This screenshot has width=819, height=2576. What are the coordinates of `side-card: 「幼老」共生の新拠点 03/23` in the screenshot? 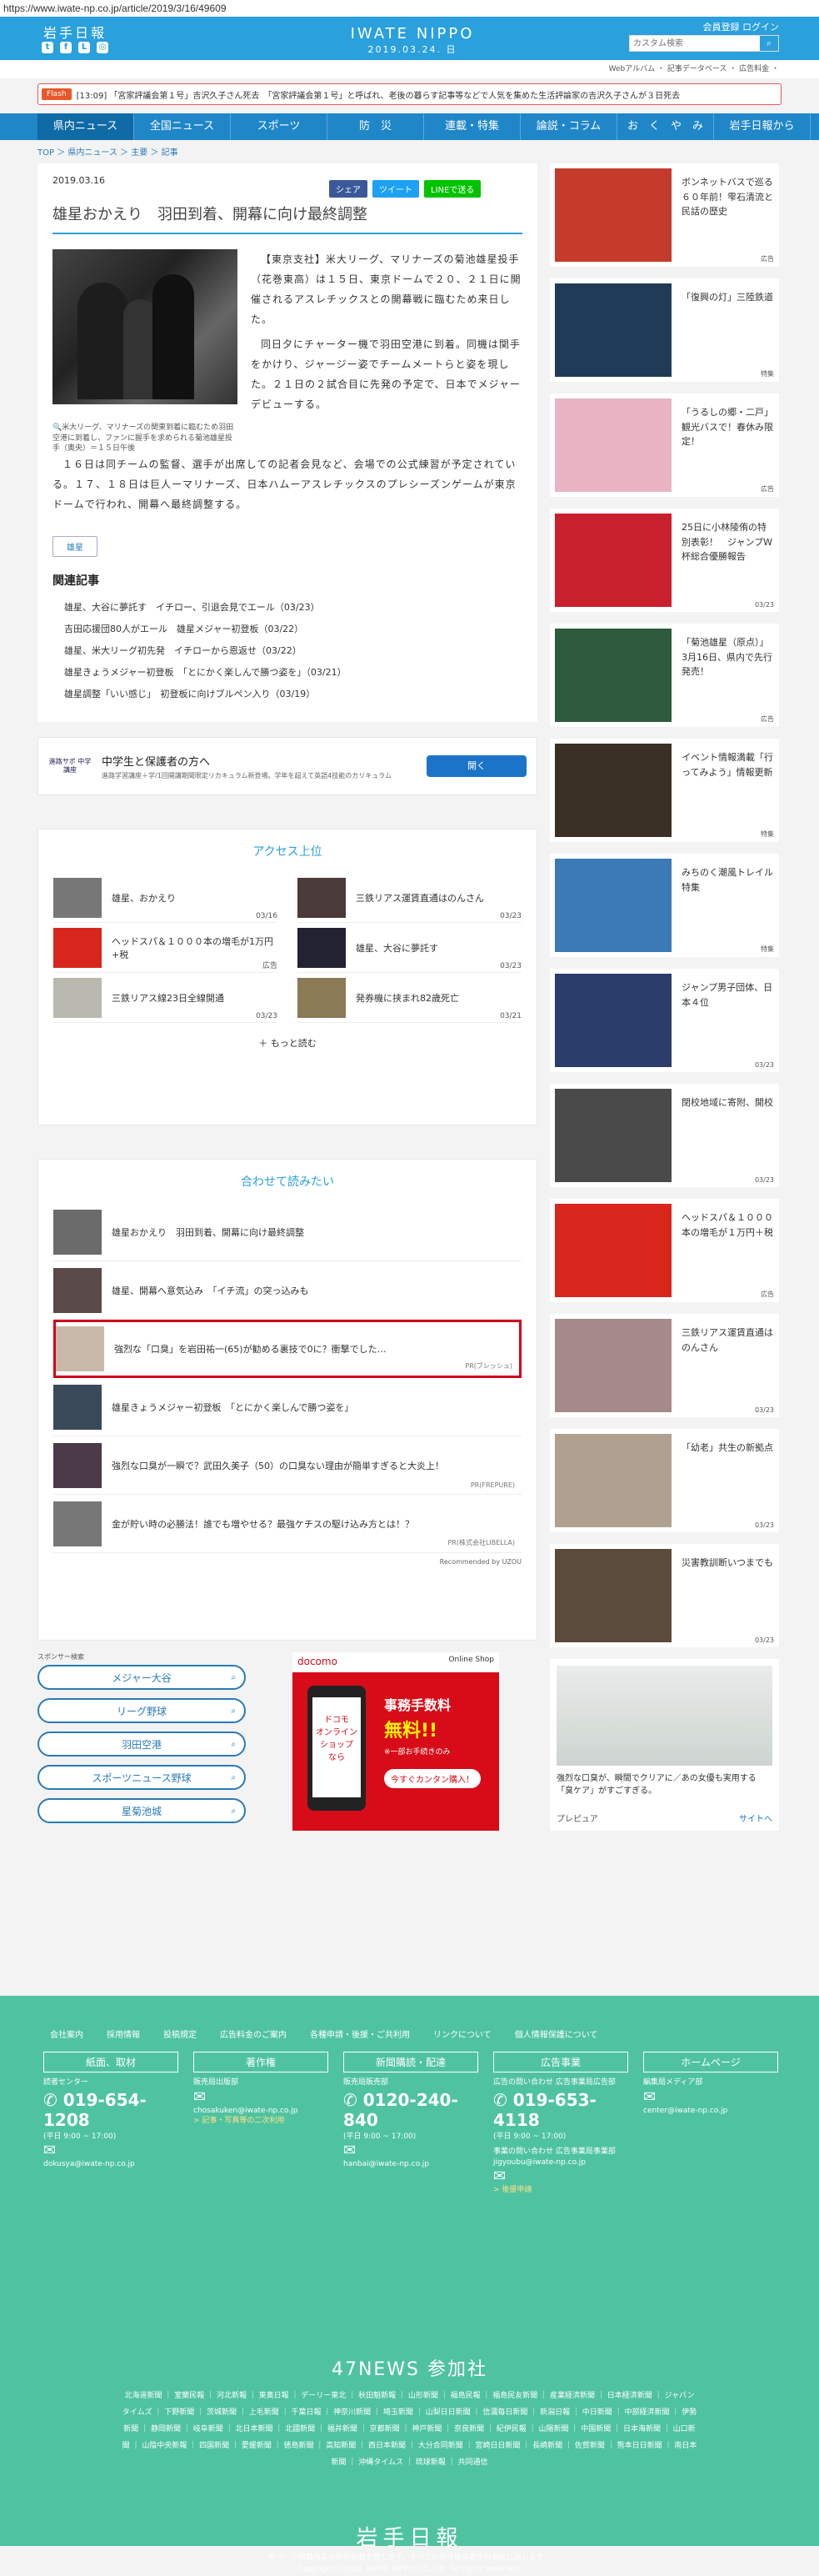 It's located at (664, 1480).